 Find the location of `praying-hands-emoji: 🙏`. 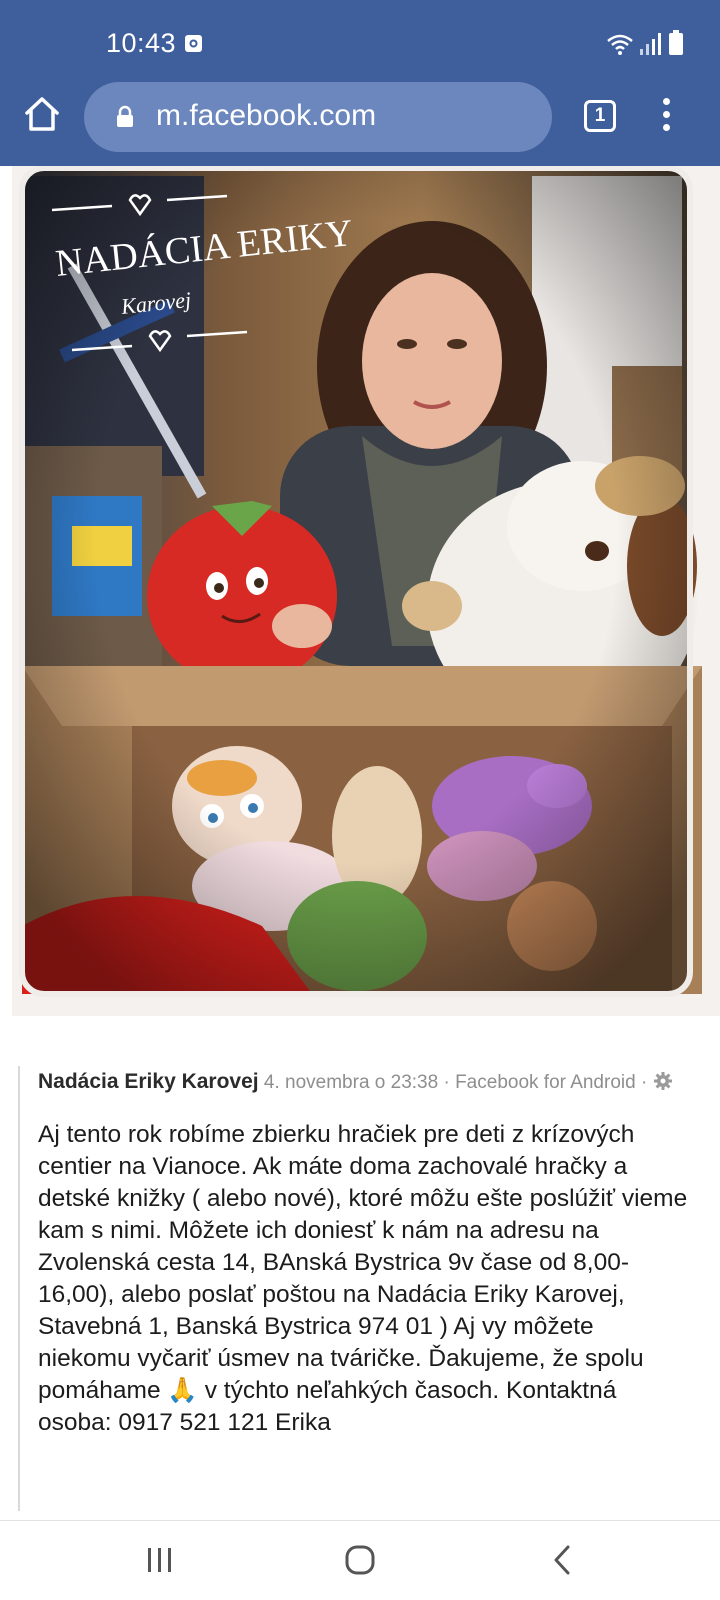

praying-hands-emoji: 🙏 is located at coordinates (182, 1390).